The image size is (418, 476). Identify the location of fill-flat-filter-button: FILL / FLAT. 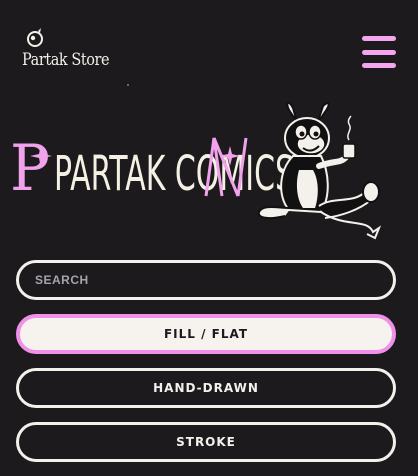
(206, 334).